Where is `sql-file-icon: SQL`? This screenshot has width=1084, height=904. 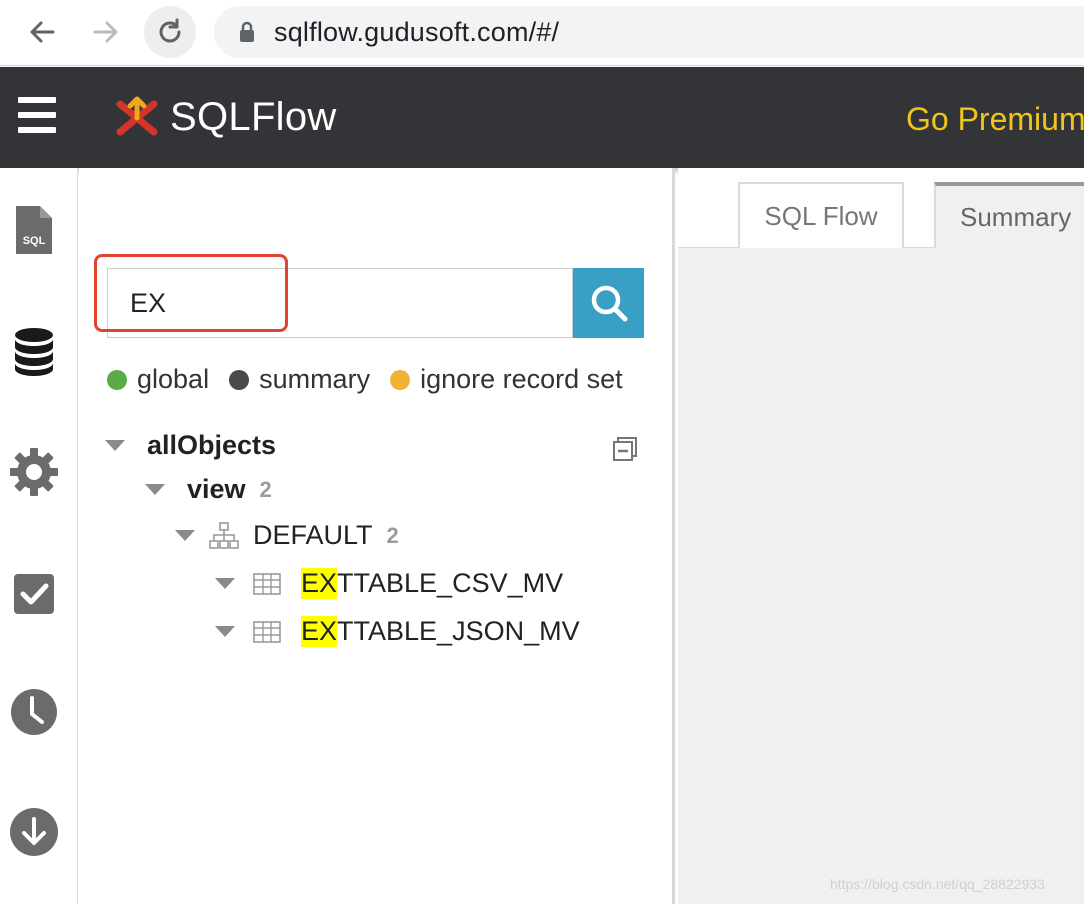 sql-file-icon: SQL is located at coordinates (34, 230).